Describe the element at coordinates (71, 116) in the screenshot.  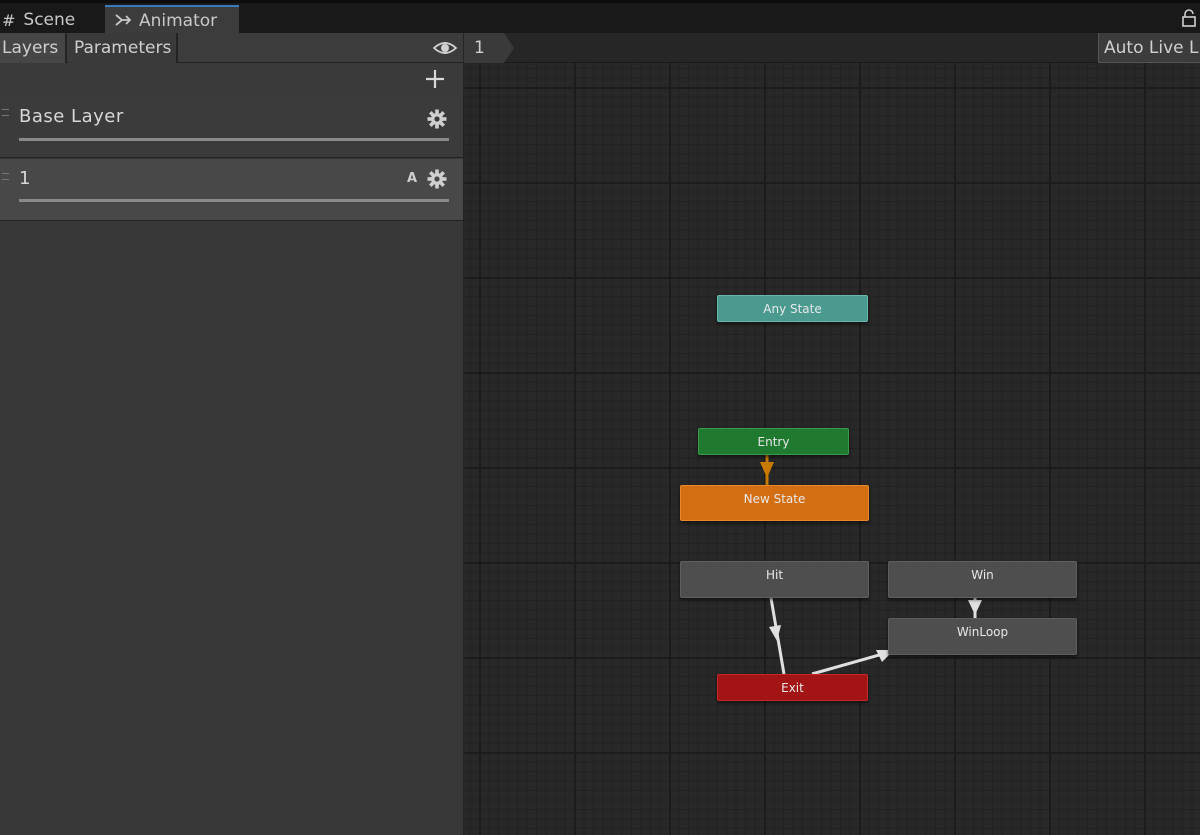
I see `layer-name: Base Layer` at that location.